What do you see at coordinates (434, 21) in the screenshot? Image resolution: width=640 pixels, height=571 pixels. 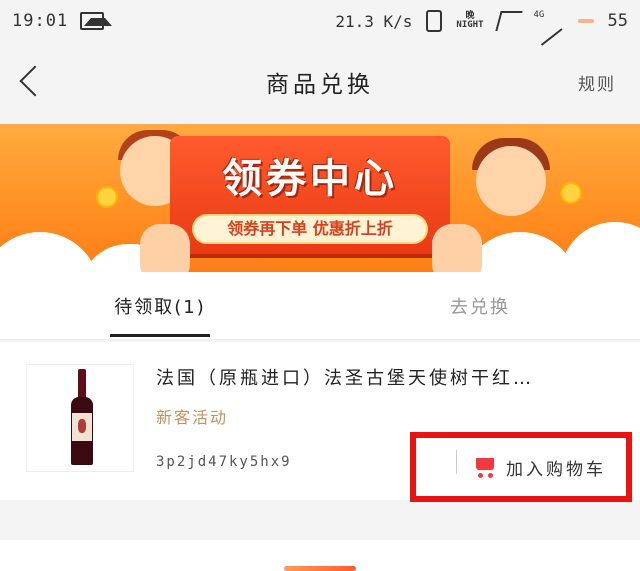 I see `vibrate-icon` at bounding box center [434, 21].